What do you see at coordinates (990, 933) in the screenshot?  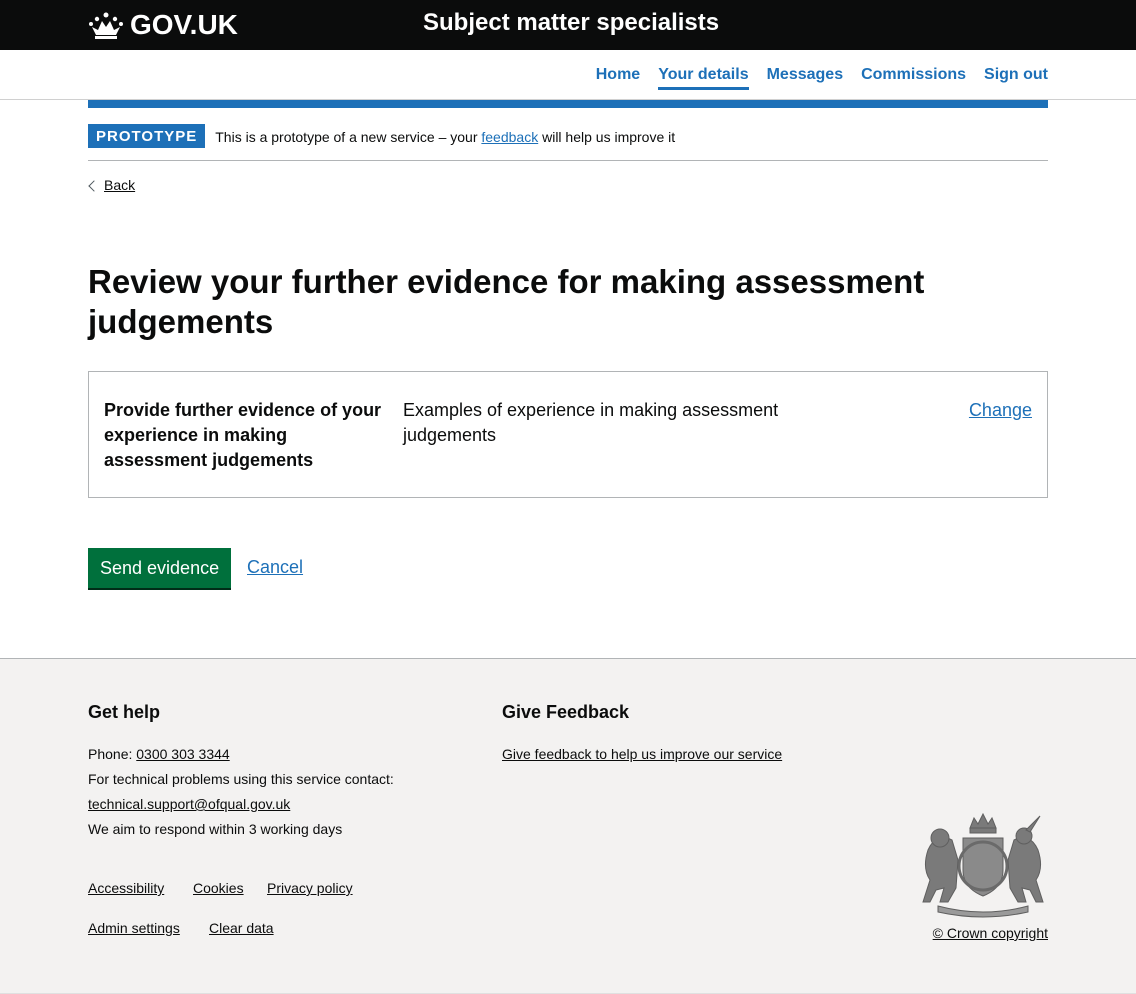 I see `crown-copyright-link: © Crown copyright` at bounding box center [990, 933].